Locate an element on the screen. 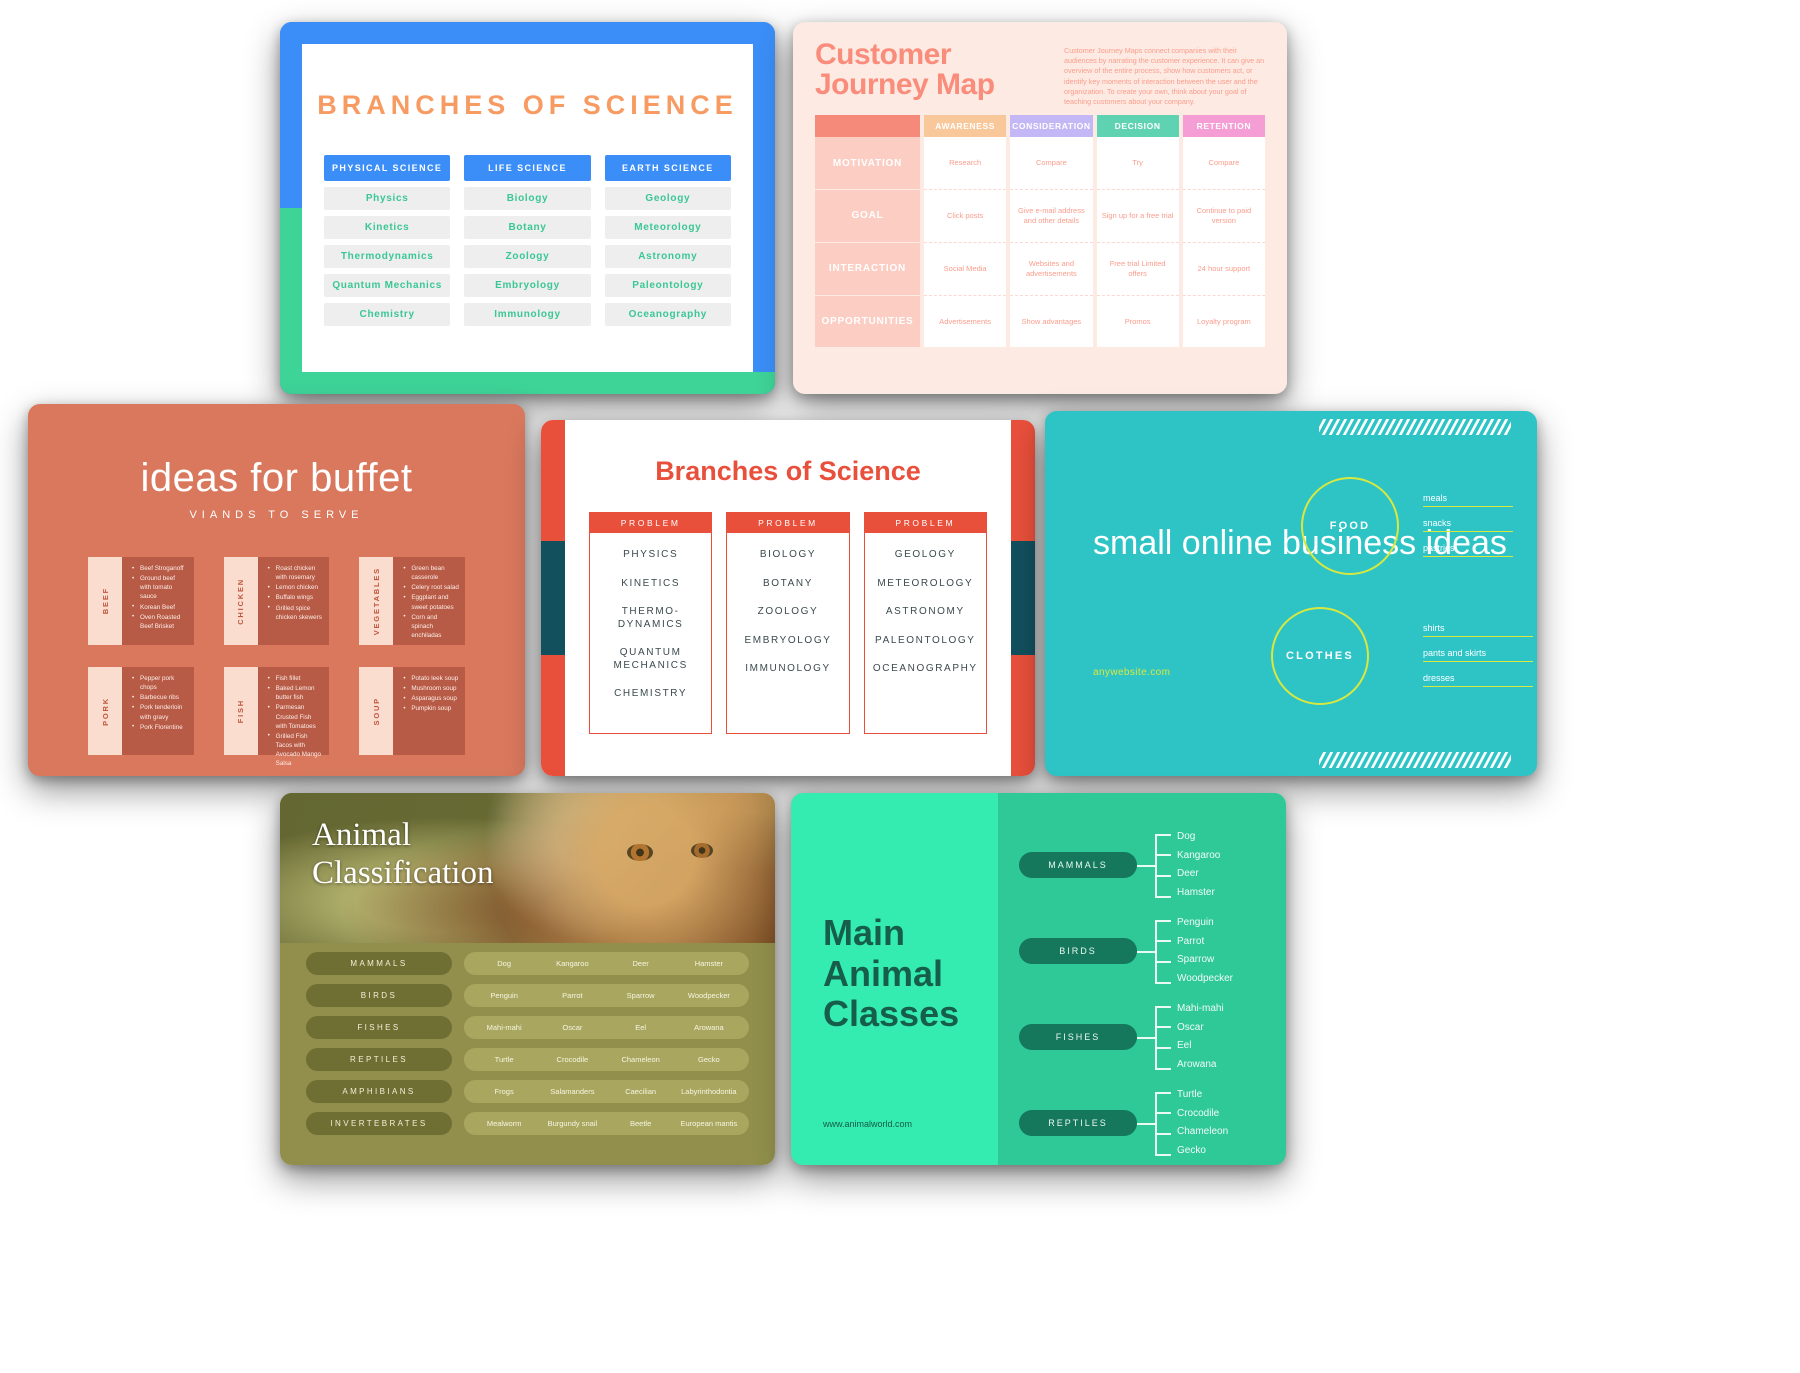  table-cell: Compare is located at coordinates (1223, 164).